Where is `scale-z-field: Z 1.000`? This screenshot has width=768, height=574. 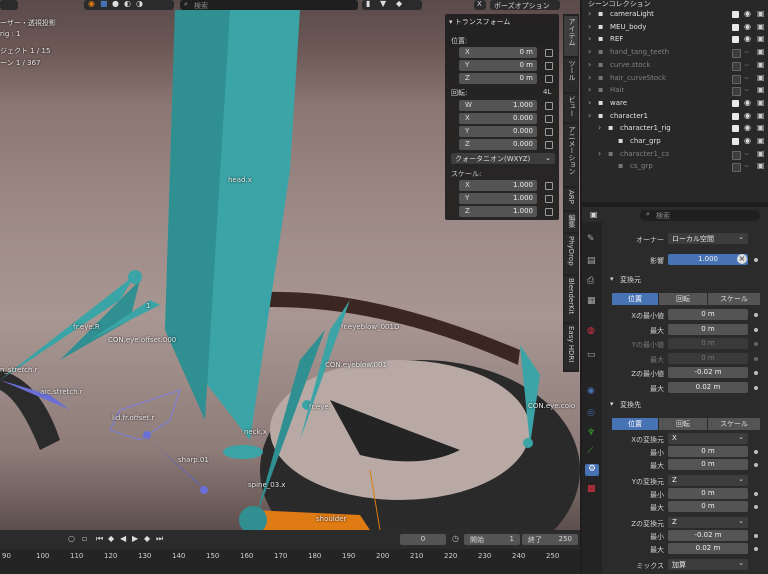
scale-z-field: Z 1.000 is located at coordinates (498, 211).